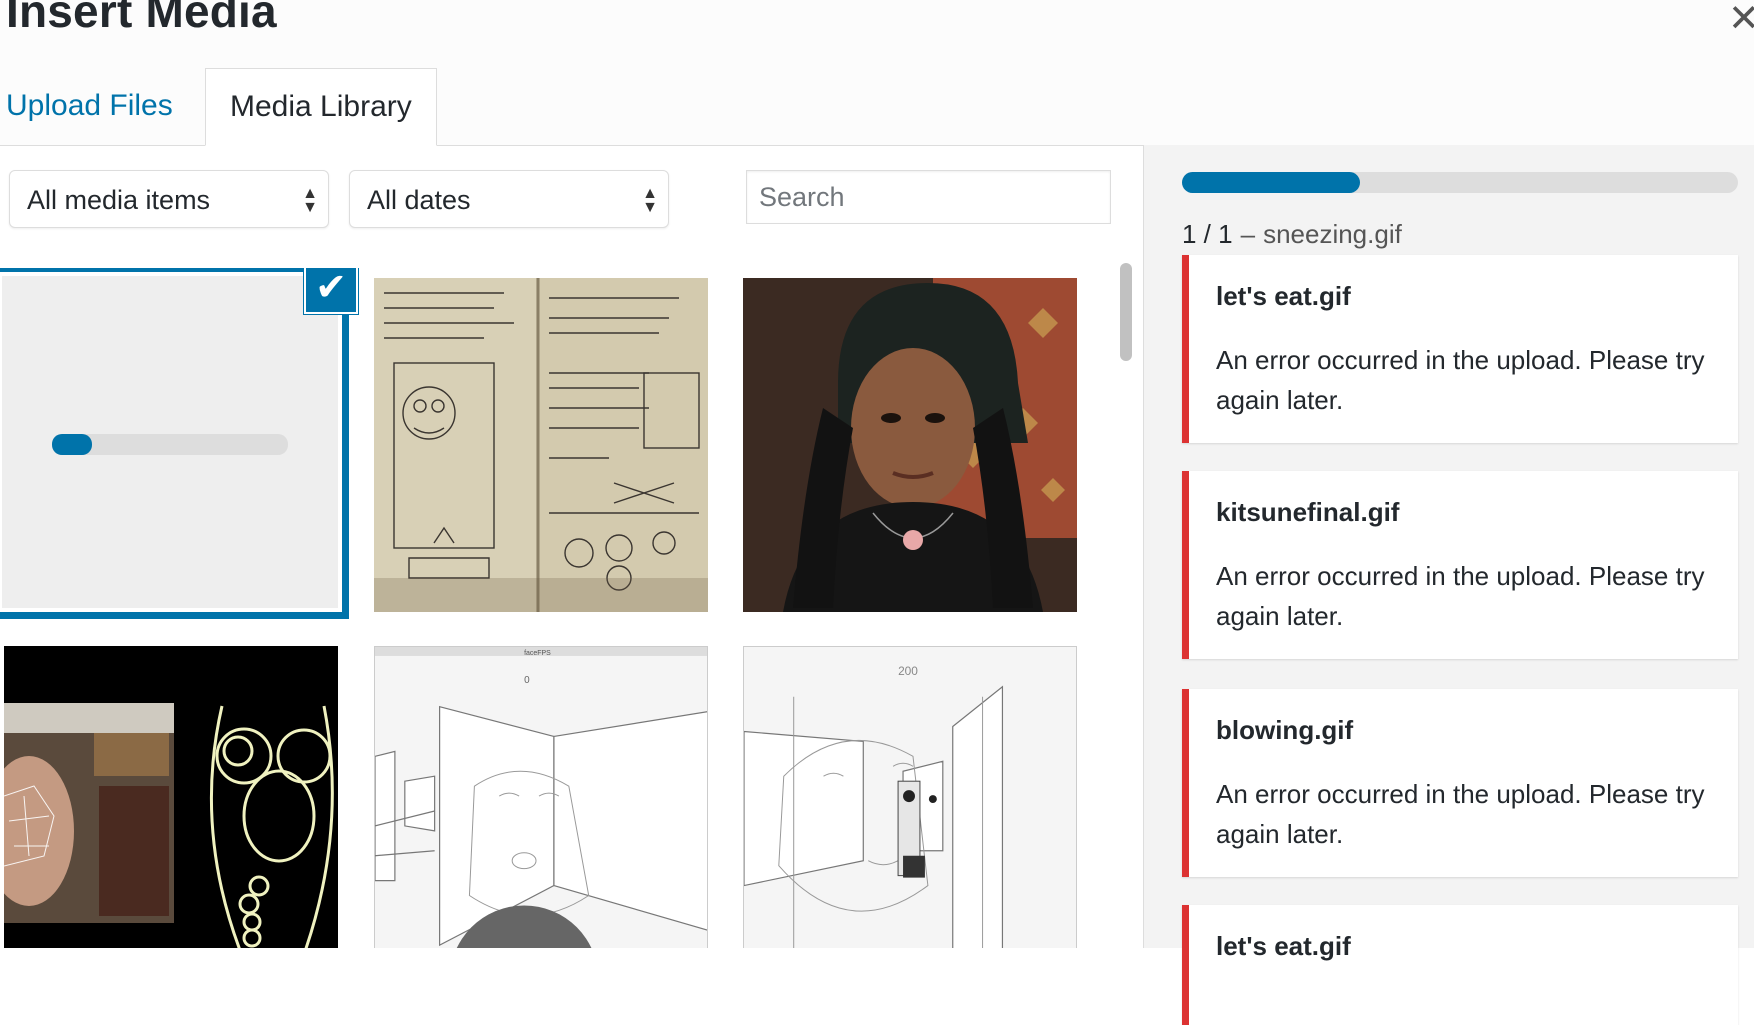 The image size is (1754, 1025). What do you see at coordinates (928, 197) in the screenshot?
I see `search-input: Search` at bounding box center [928, 197].